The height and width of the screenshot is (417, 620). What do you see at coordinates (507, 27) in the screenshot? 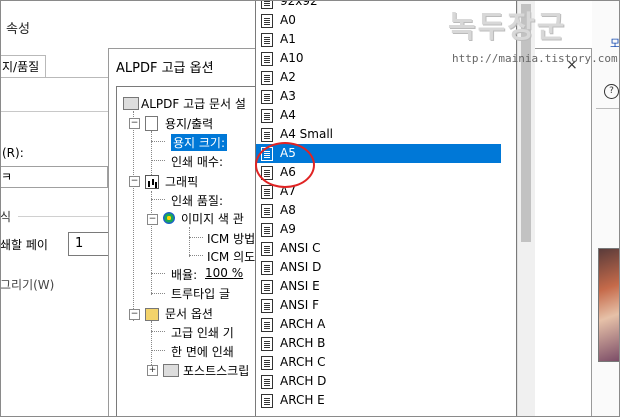
I see `watermark-logo: 녹두장군` at bounding box center [507, 27].